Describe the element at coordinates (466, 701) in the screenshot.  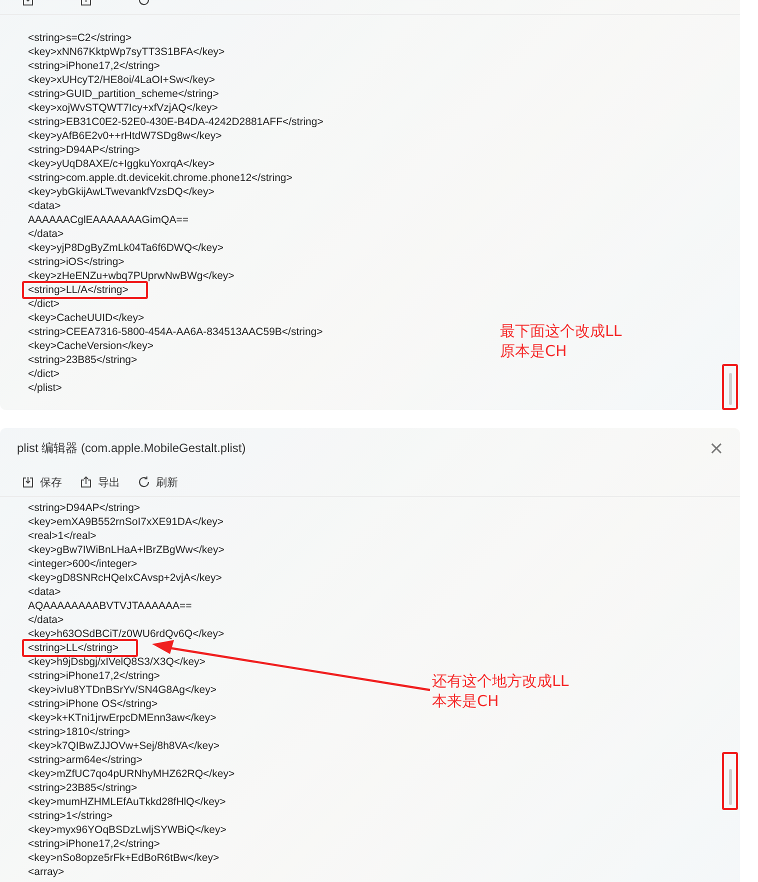
I see `annotation-text: 本来是CH` at that location.